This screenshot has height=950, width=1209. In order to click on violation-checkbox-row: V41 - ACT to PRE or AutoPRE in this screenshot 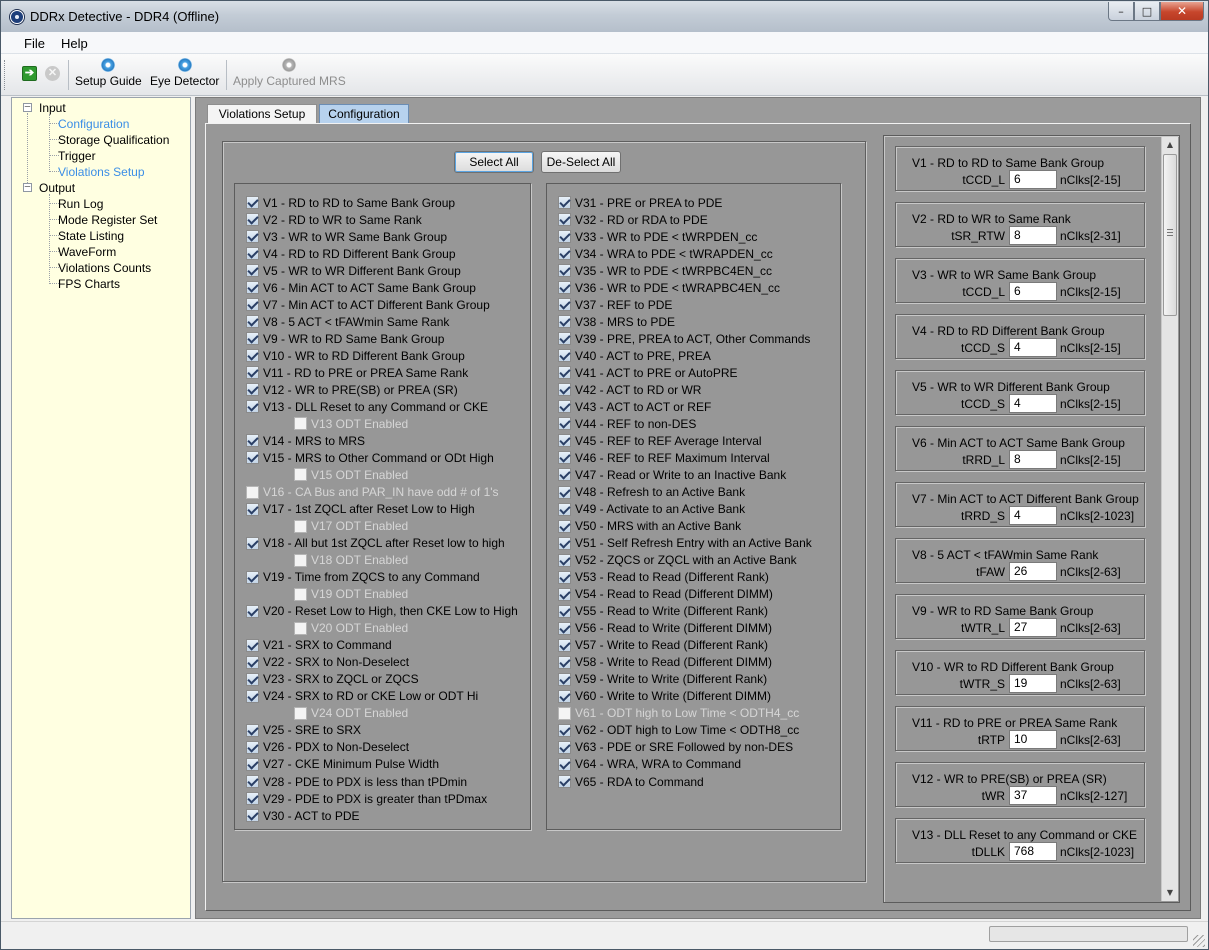, I will do `click(648, 372)`.